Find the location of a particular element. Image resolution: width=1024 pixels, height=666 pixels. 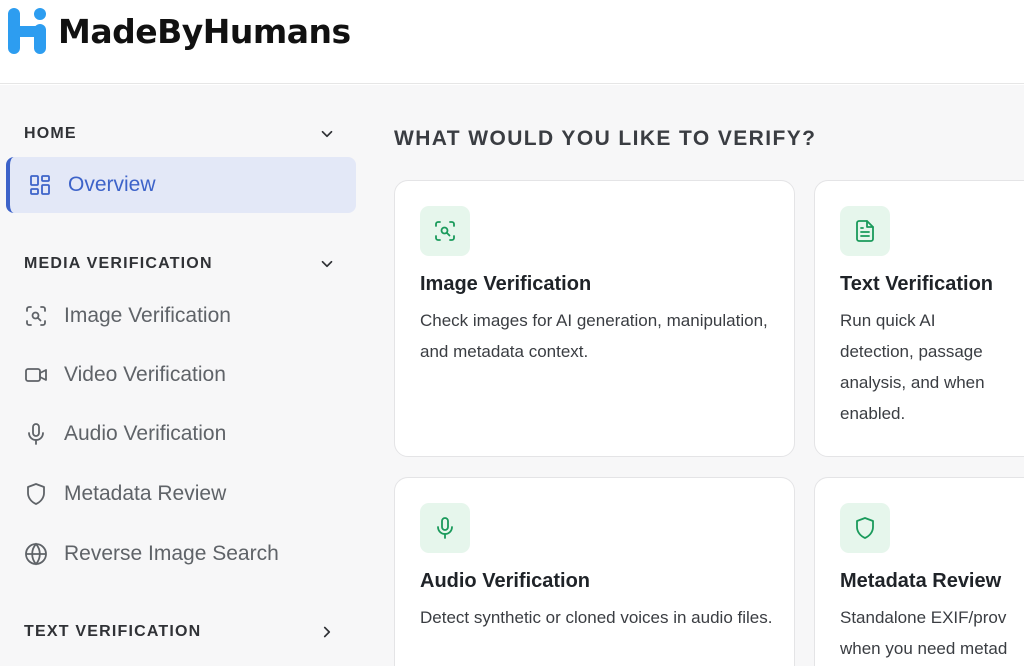

sidebar-item-video-verification: Video Verification is located at coordinates (181, 375).